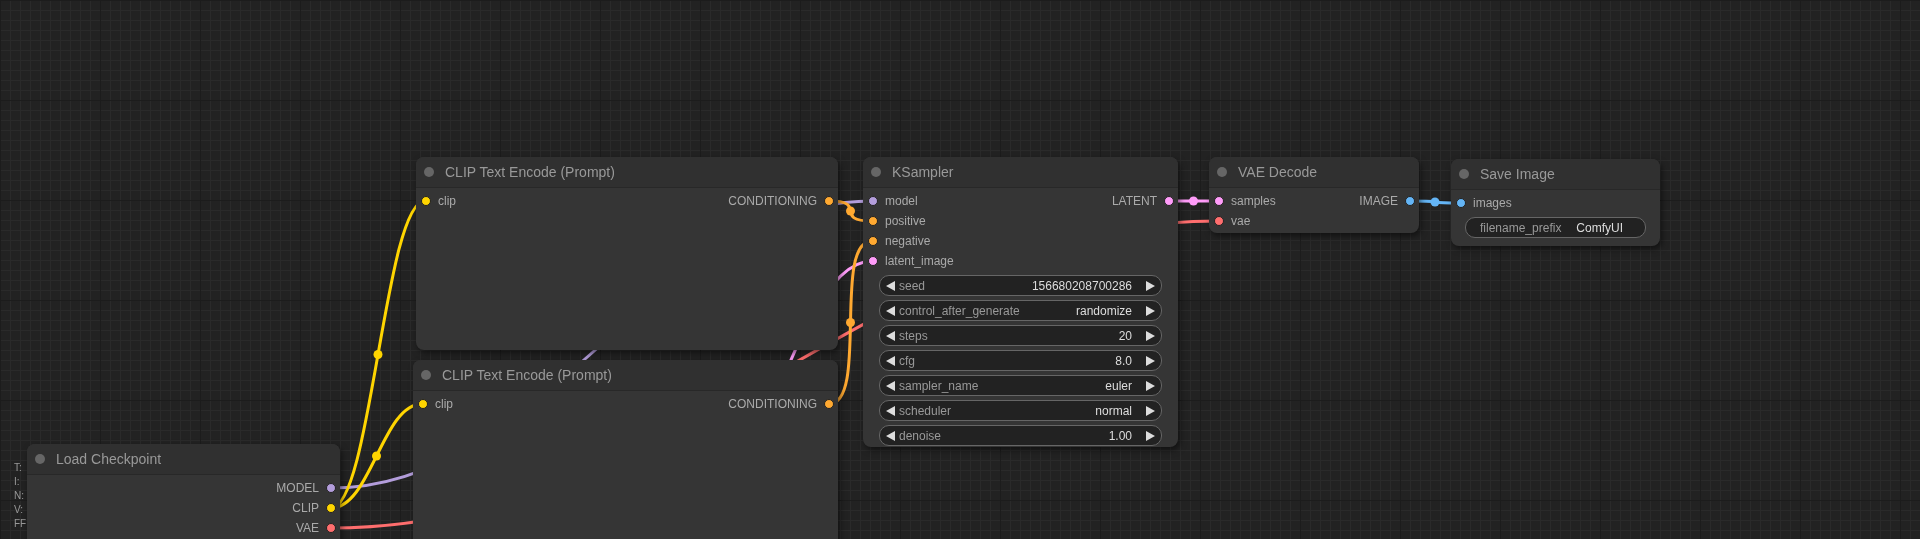 The image size is (1920, 539). What do you see at coordinates (1020, 335) in the screenshot?
I see `widget-field: steps 20` at bounding box center [1020, 335].